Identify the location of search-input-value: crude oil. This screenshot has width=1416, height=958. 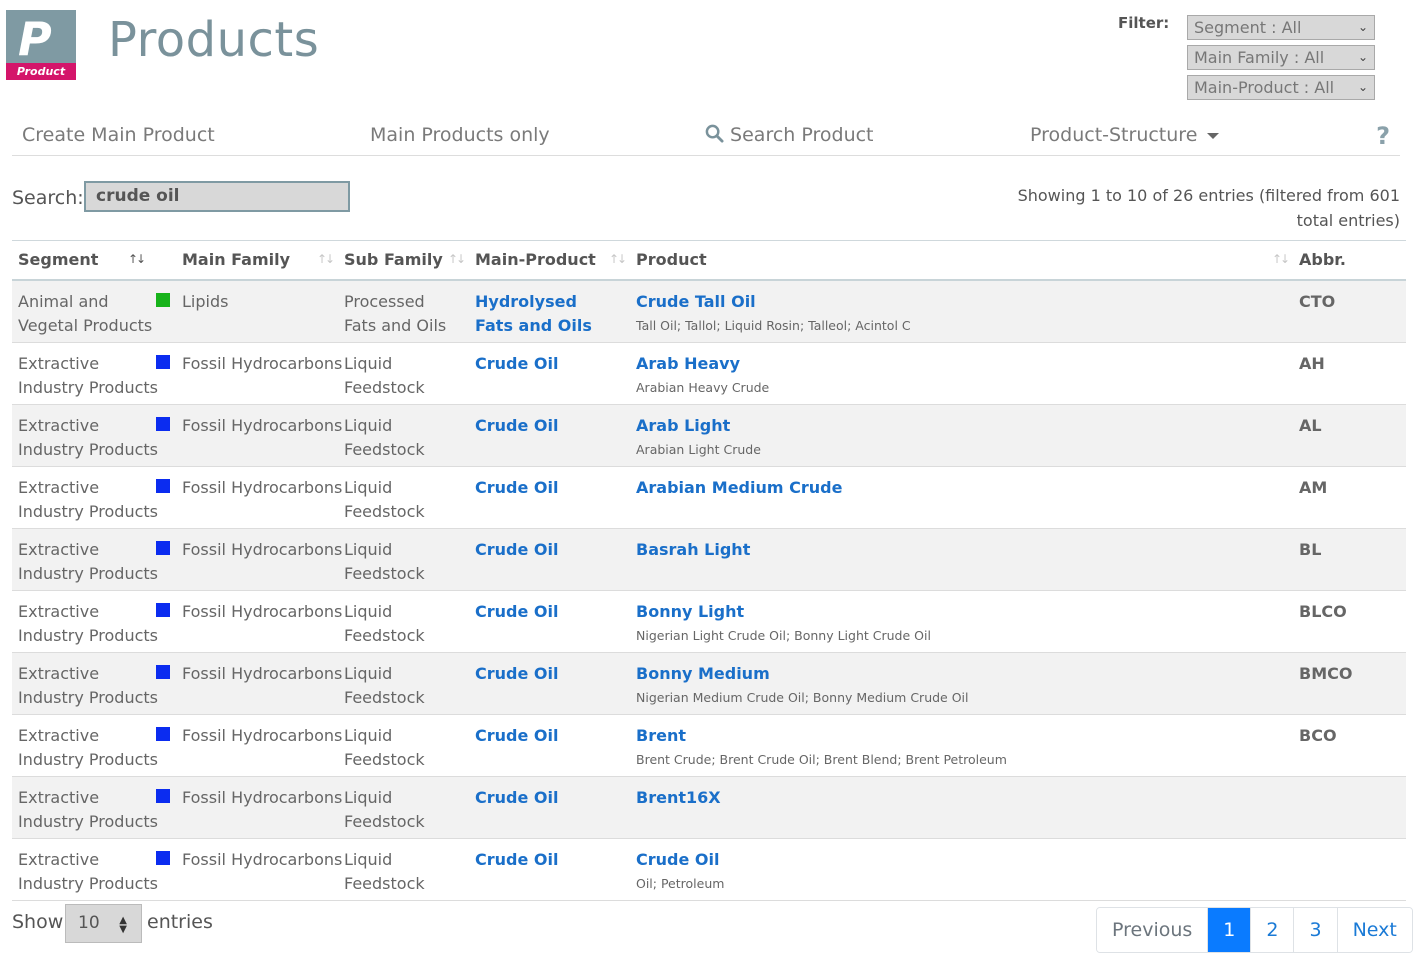
(138, 196).